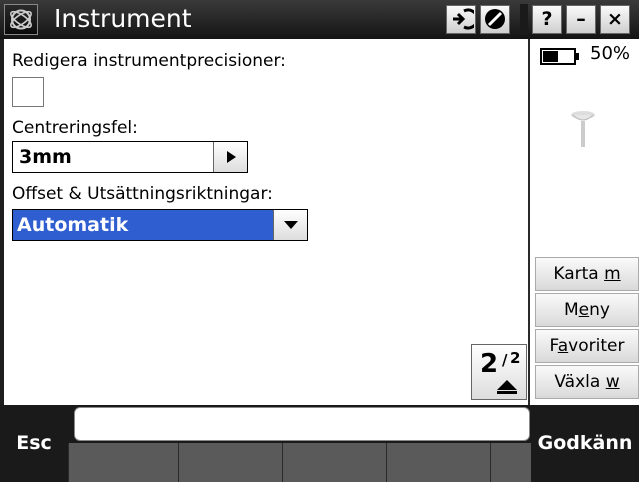 The height and width of the screenshot is (482, 639). Describe the element at coordinates (515, 358) in the screenshot. I see `page-total: 2` at that location.